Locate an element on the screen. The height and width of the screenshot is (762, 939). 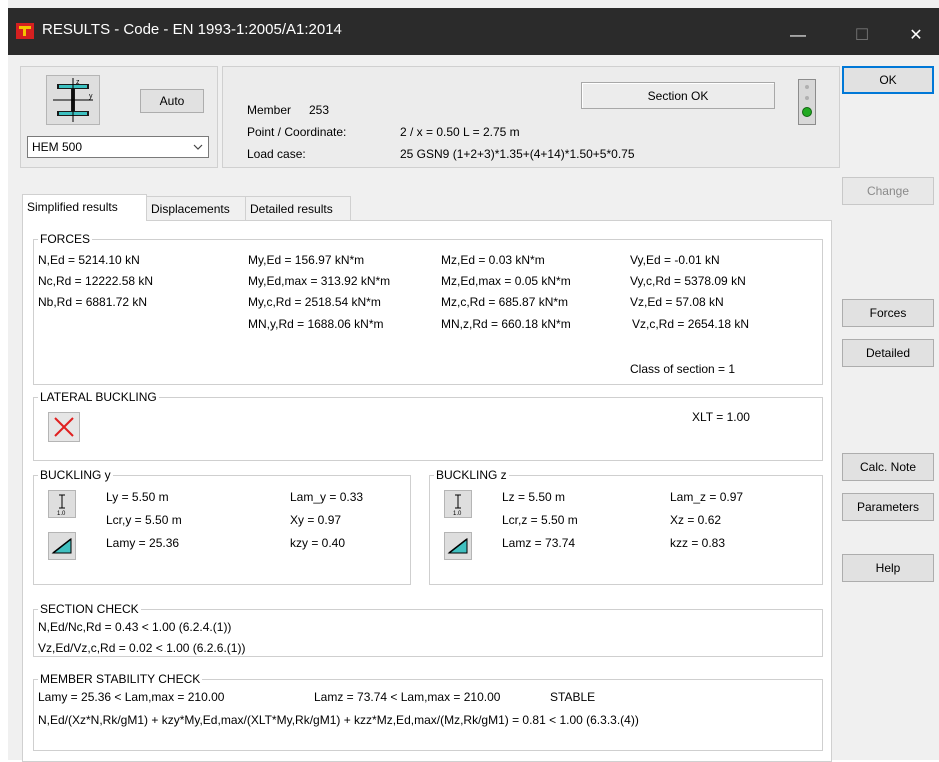
force-value: N,Ed = 5214.10 kN is located at coordinates (89, 260).